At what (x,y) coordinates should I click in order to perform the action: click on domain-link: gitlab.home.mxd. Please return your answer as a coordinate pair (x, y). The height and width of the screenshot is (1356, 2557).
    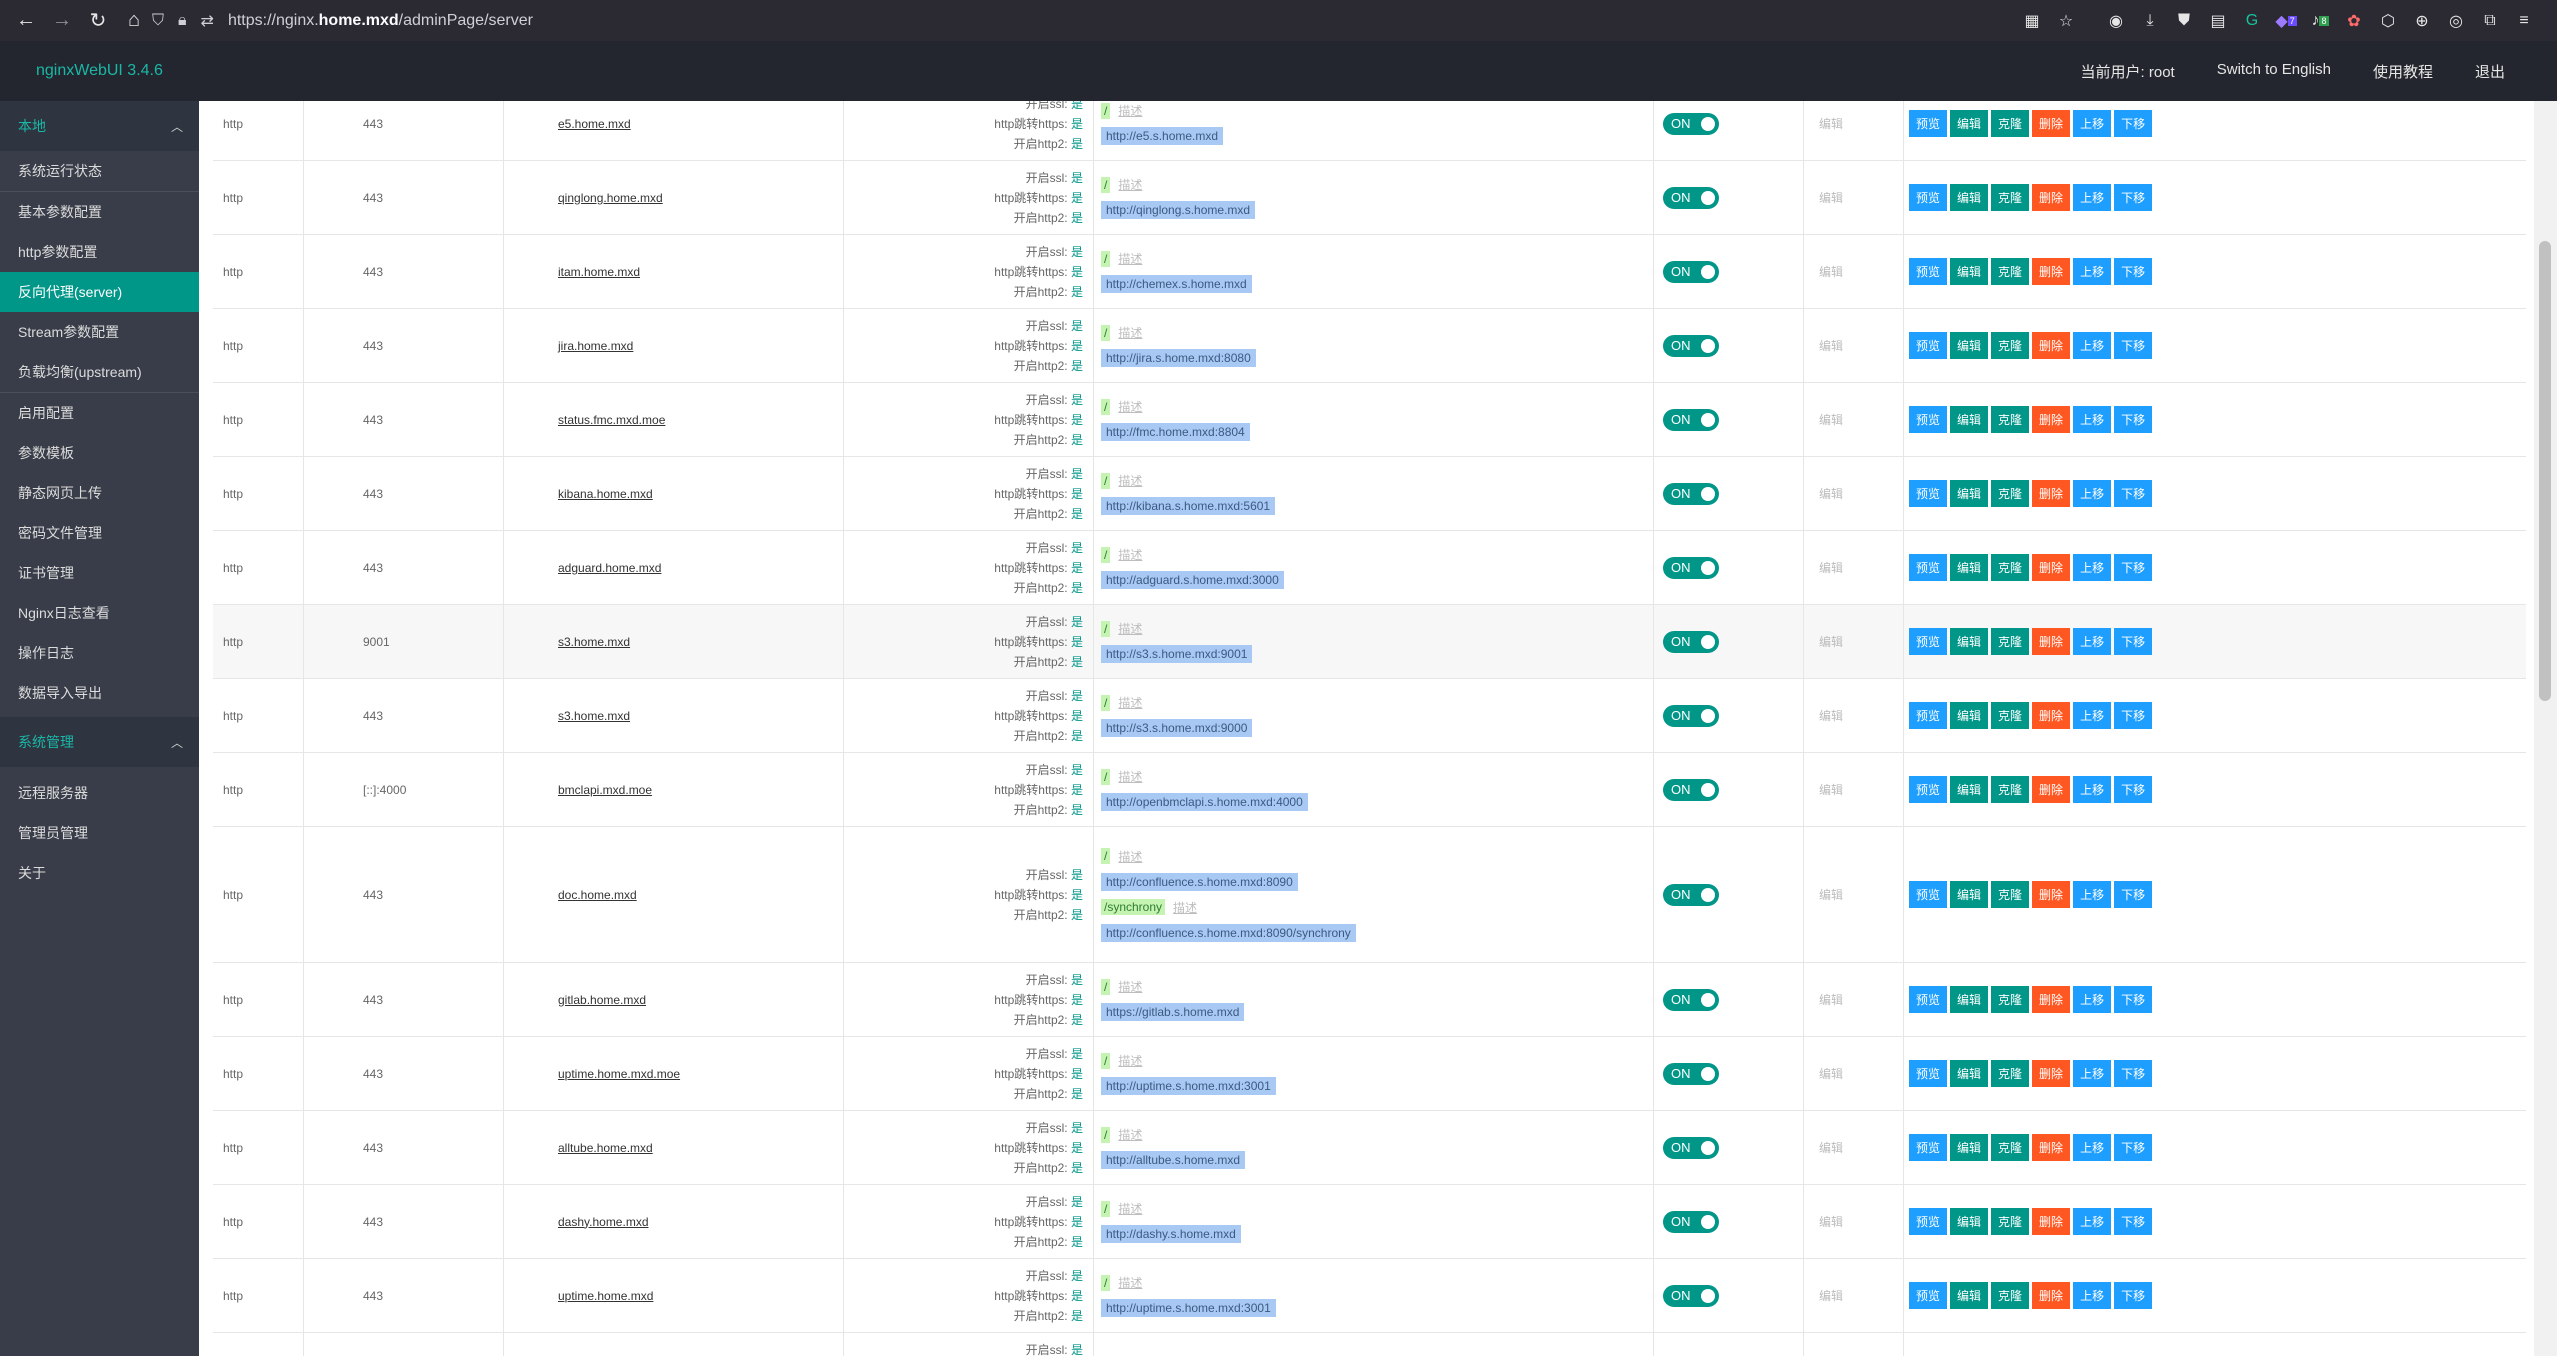
    Looking at the image, I should click on (602, 999).